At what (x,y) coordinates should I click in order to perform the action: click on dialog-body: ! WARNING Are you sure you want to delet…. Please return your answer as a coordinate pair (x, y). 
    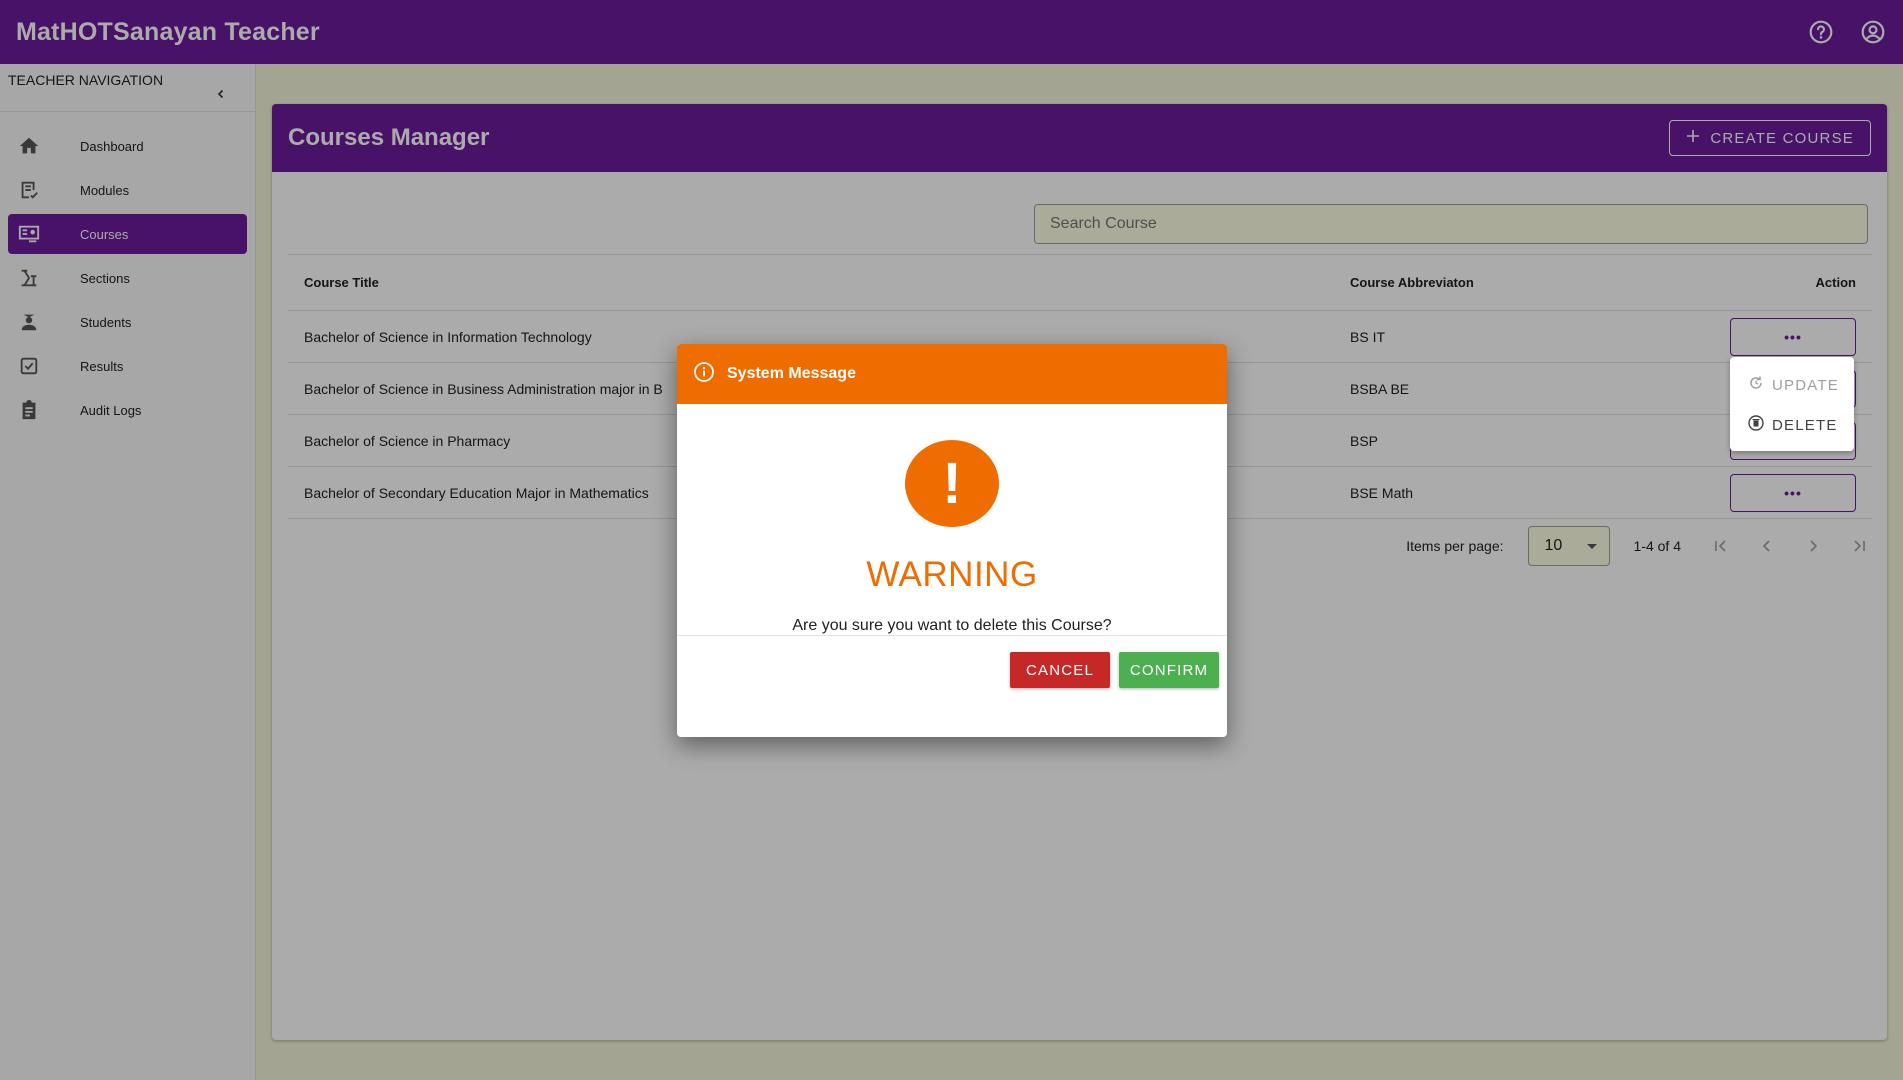
    Looking at the image, I should click on (952, 520).